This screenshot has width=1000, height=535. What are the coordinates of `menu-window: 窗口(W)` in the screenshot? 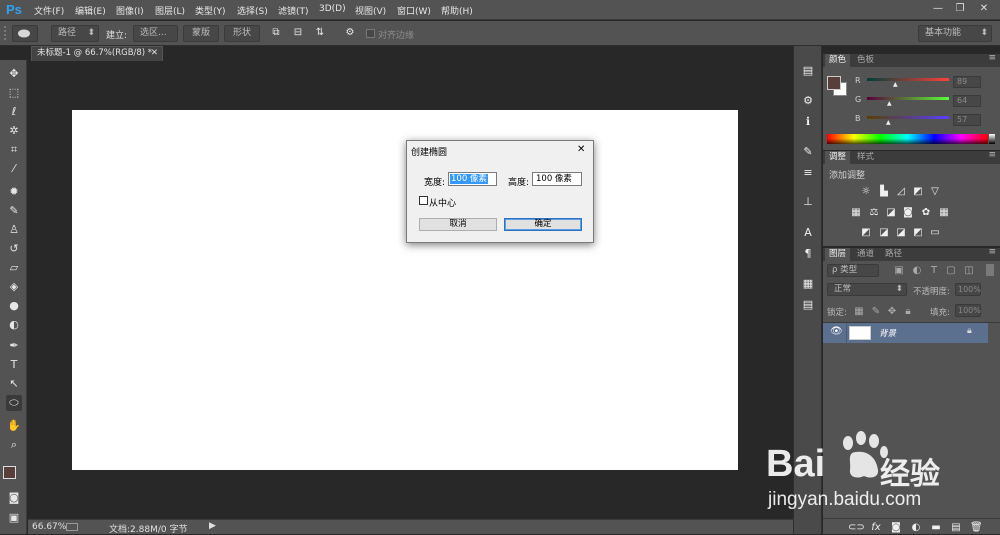 It's located at (414, 10).